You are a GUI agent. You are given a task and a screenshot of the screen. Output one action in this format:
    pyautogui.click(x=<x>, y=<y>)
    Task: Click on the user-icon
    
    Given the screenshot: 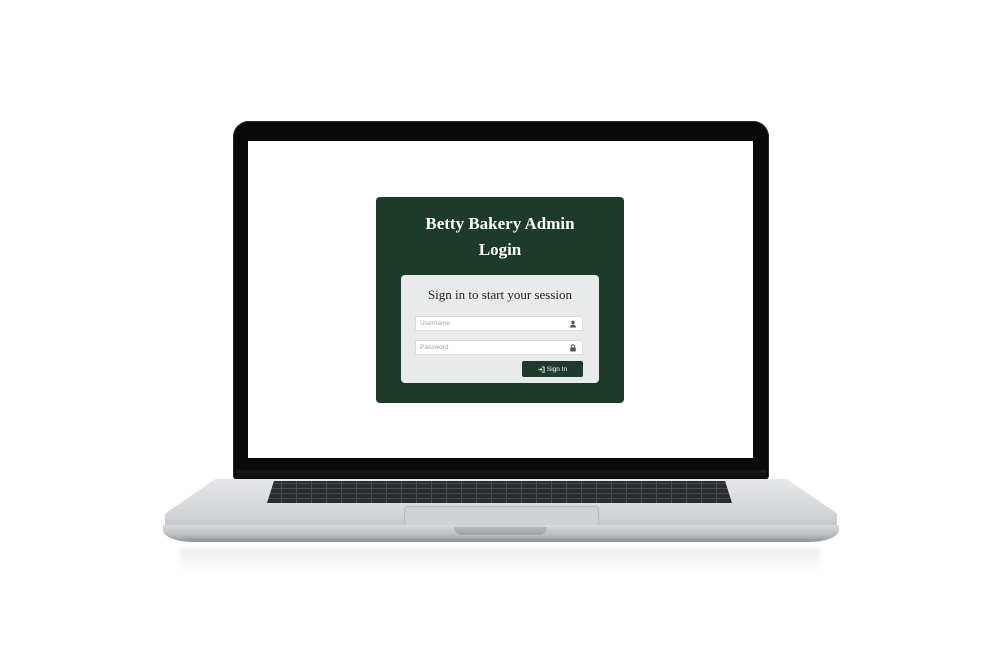 What is the action you would take?
    pyautogui.click(x=573, y=324)
    